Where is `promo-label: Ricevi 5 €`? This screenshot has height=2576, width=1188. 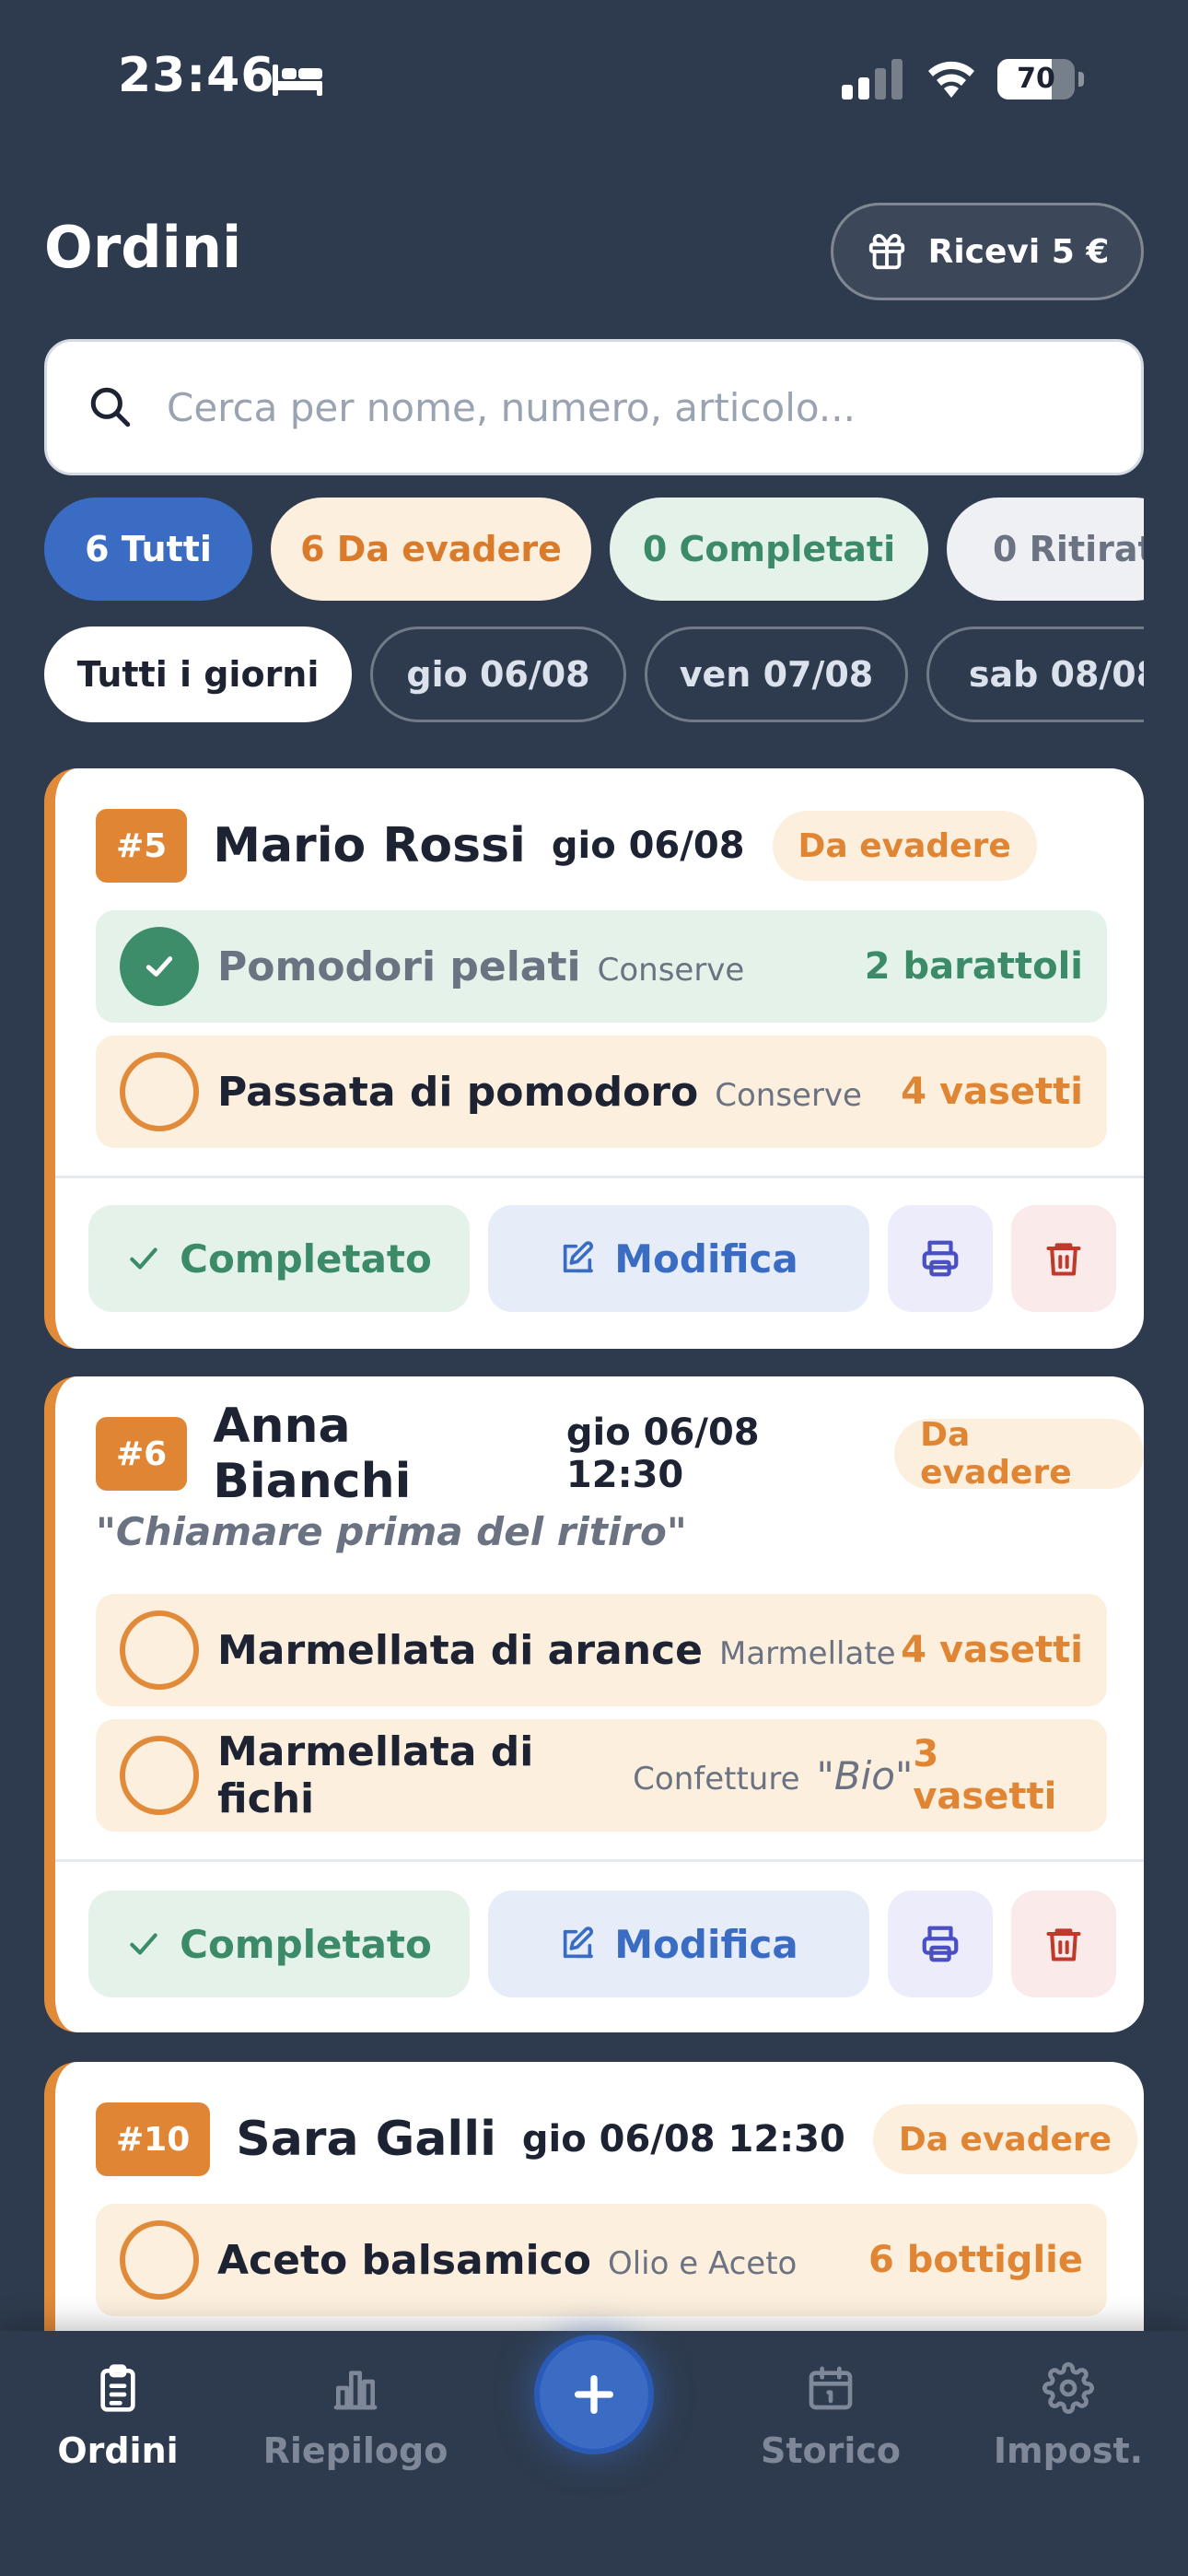 promo-label: Ricevi 5 € is located at coordinates (1019, 251).